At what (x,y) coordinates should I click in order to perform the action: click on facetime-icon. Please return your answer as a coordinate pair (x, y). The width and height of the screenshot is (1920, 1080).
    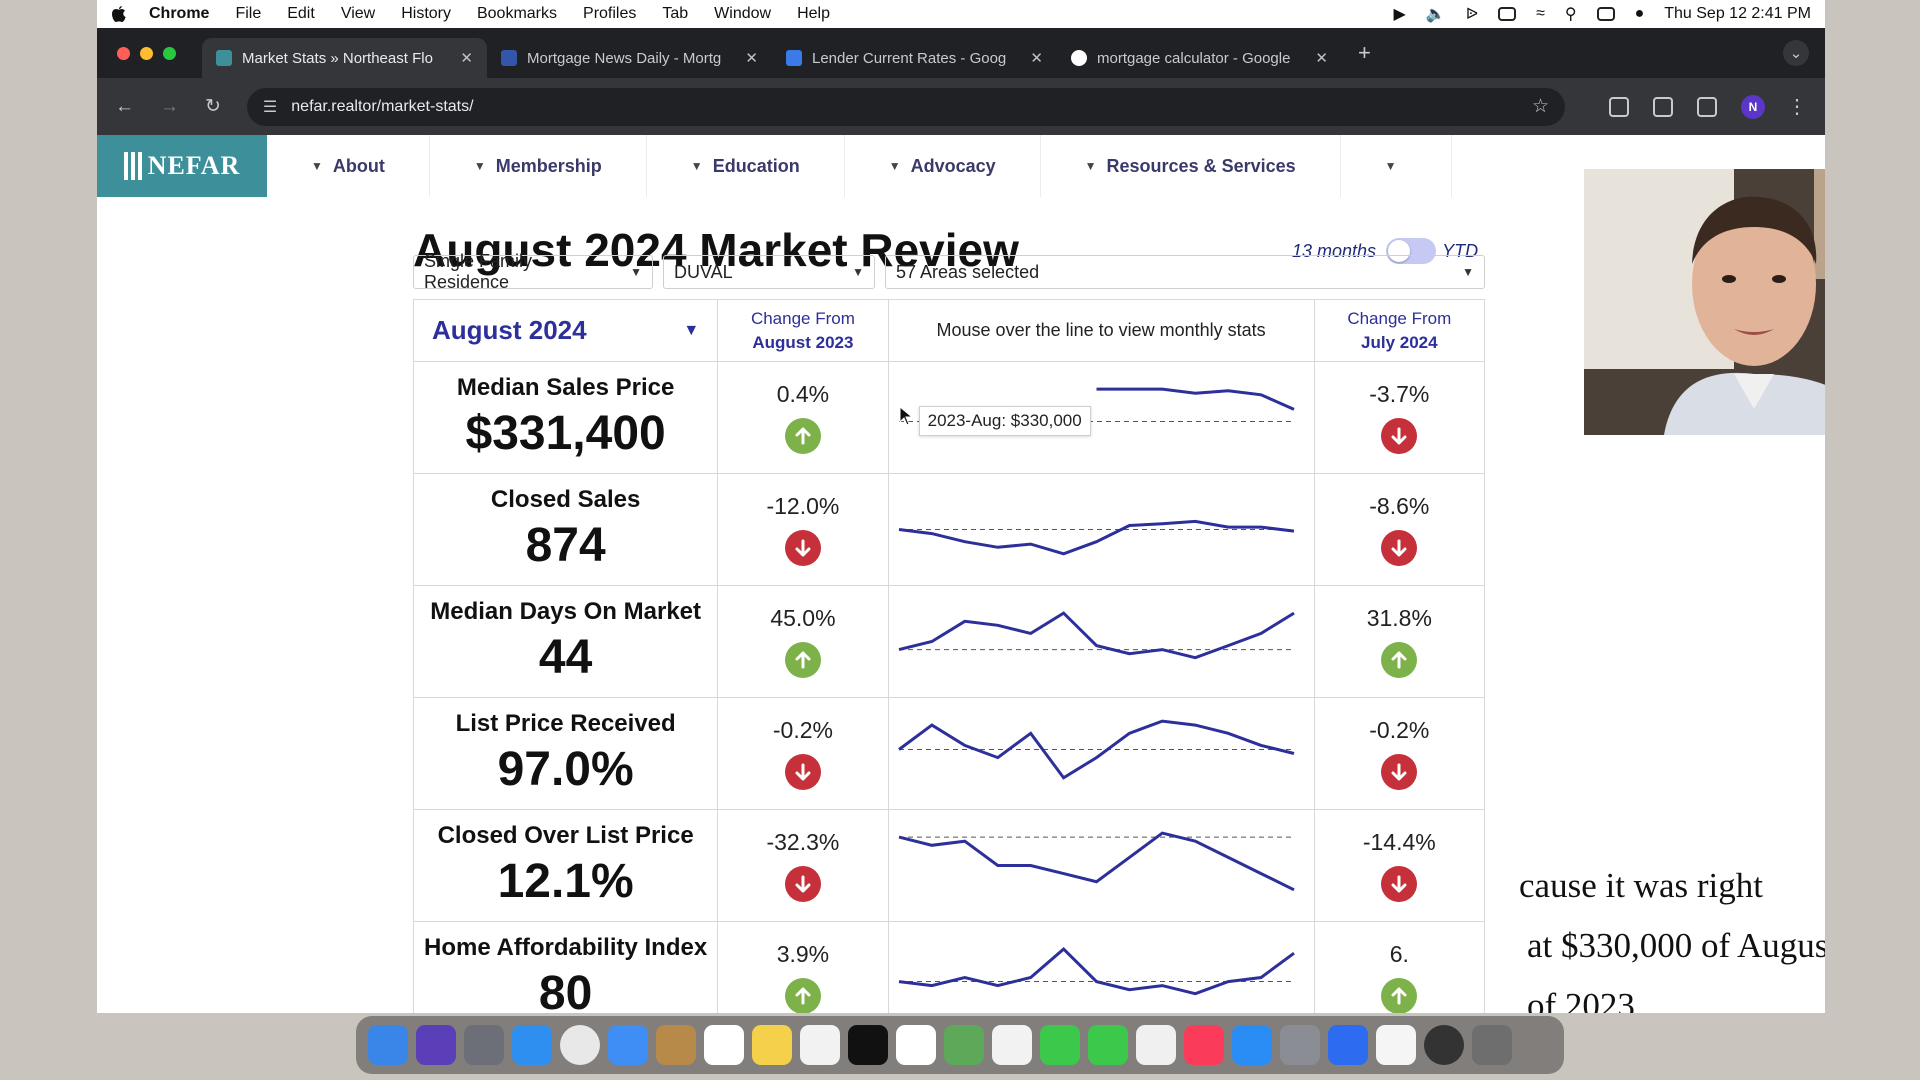
    Looking at the image, I should click on (1108, 1045).